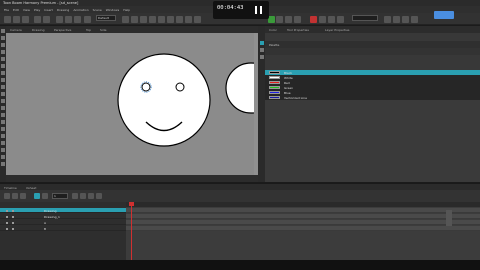  Describe the element at coordinates (3, 87) in the screenshot. I see `paint-bucket-icon` at that location.